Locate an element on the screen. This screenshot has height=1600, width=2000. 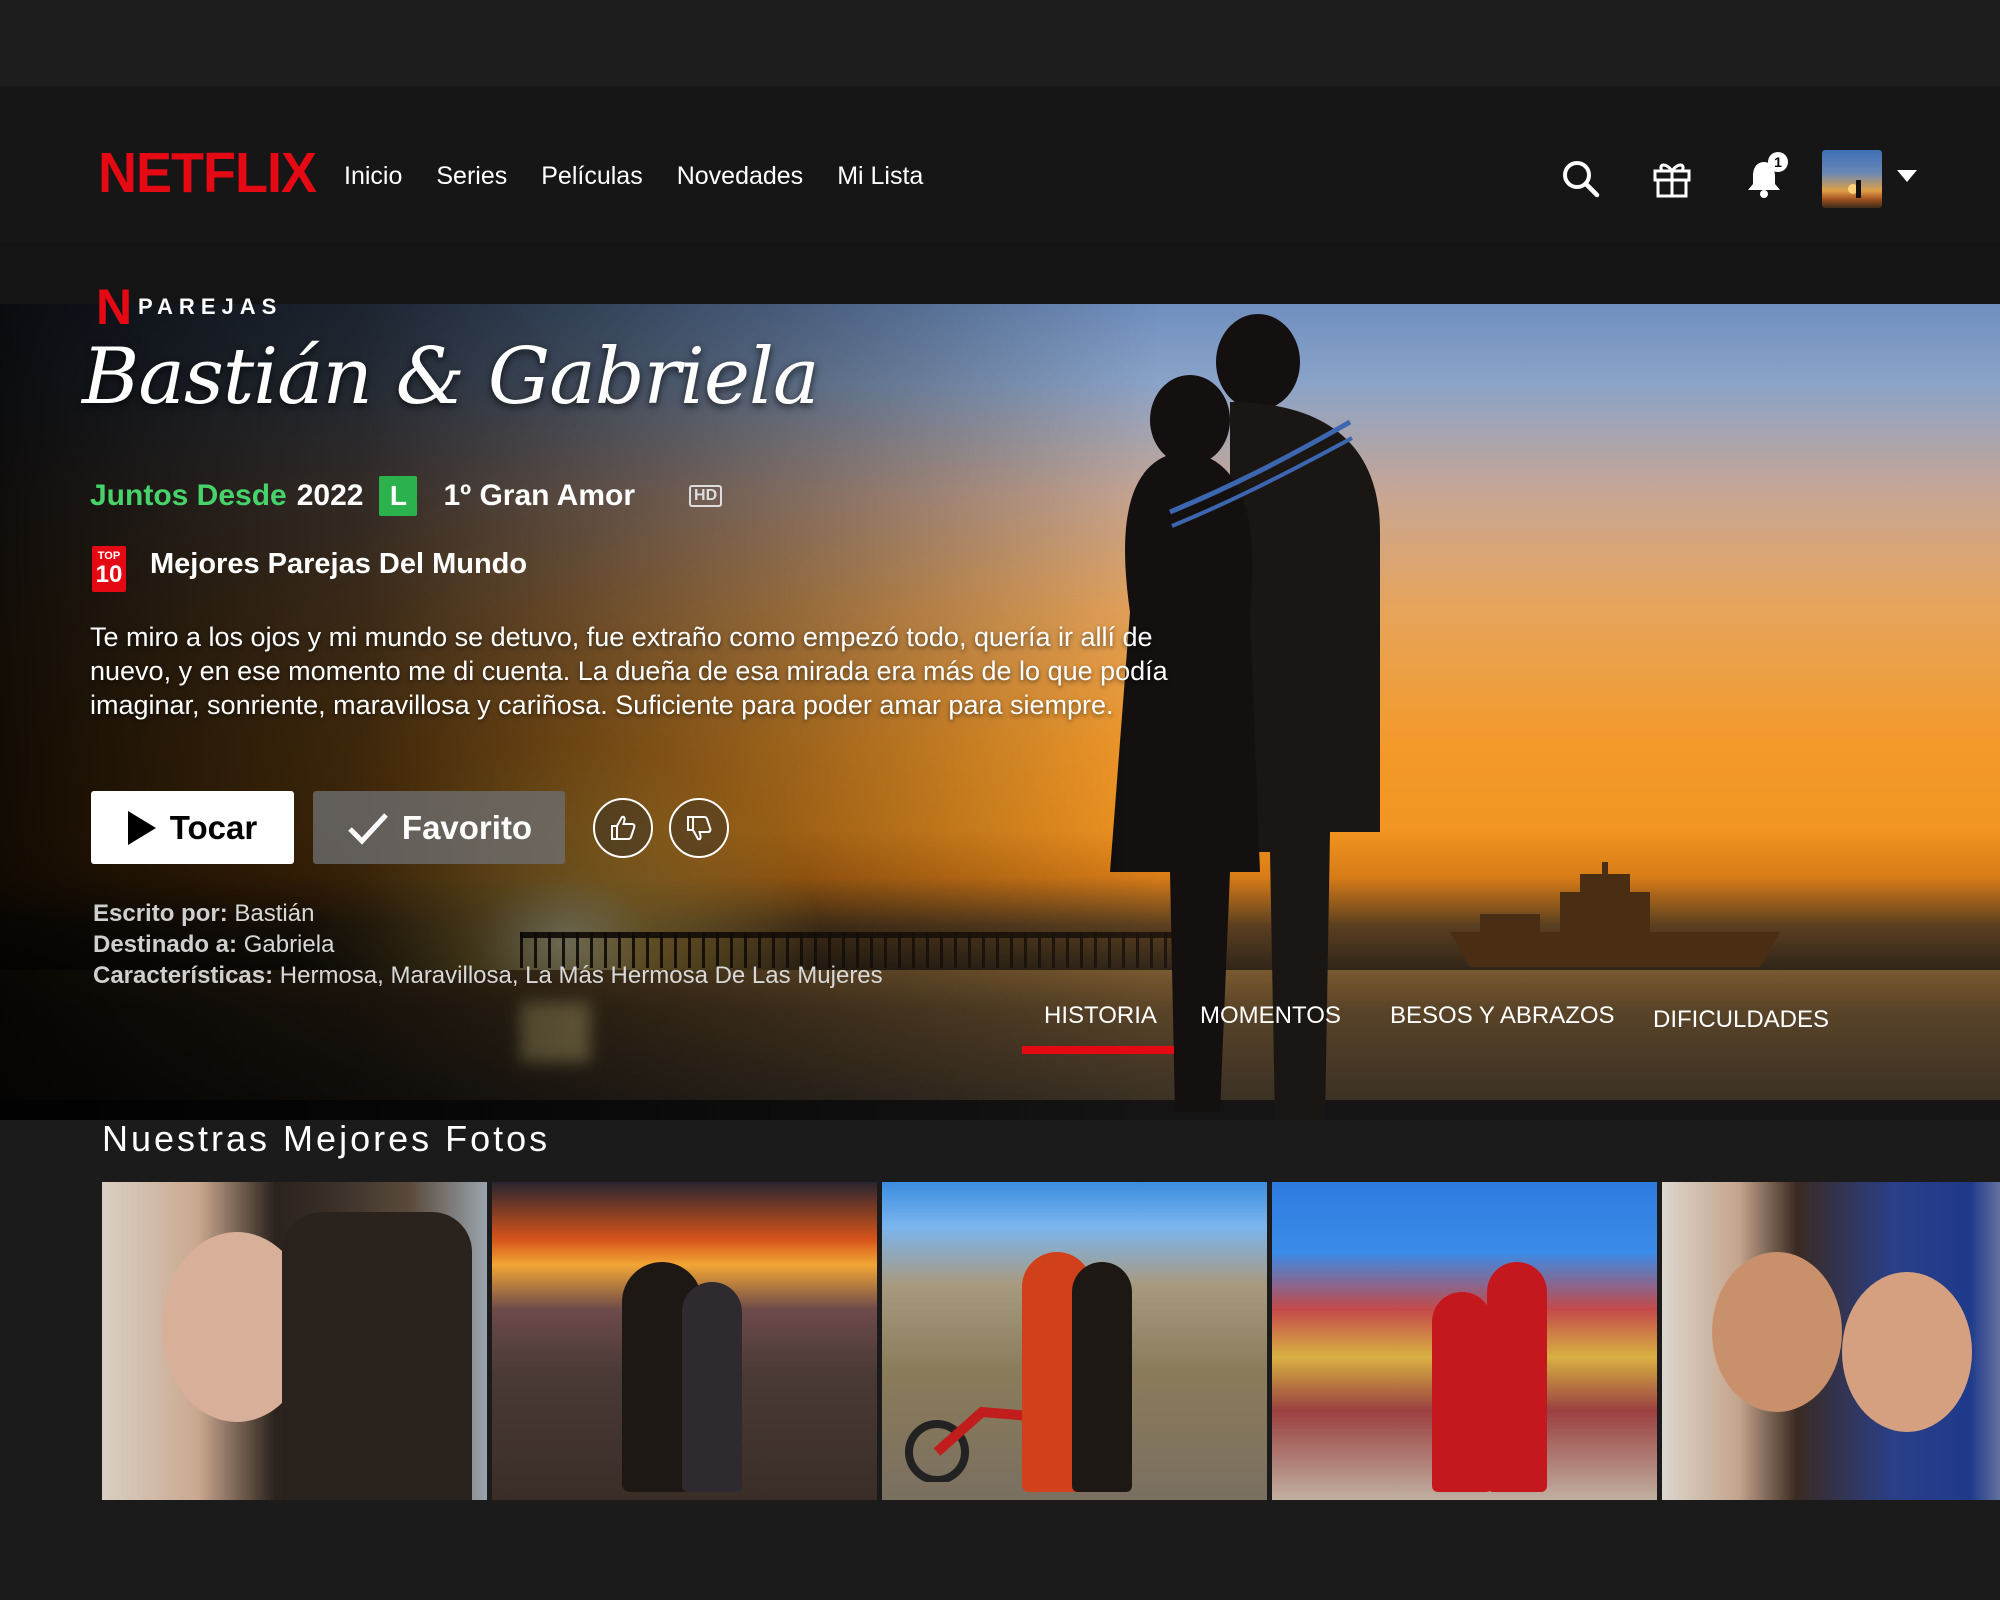
photo-4-figure-a is located at coordinates (1462, 1392).